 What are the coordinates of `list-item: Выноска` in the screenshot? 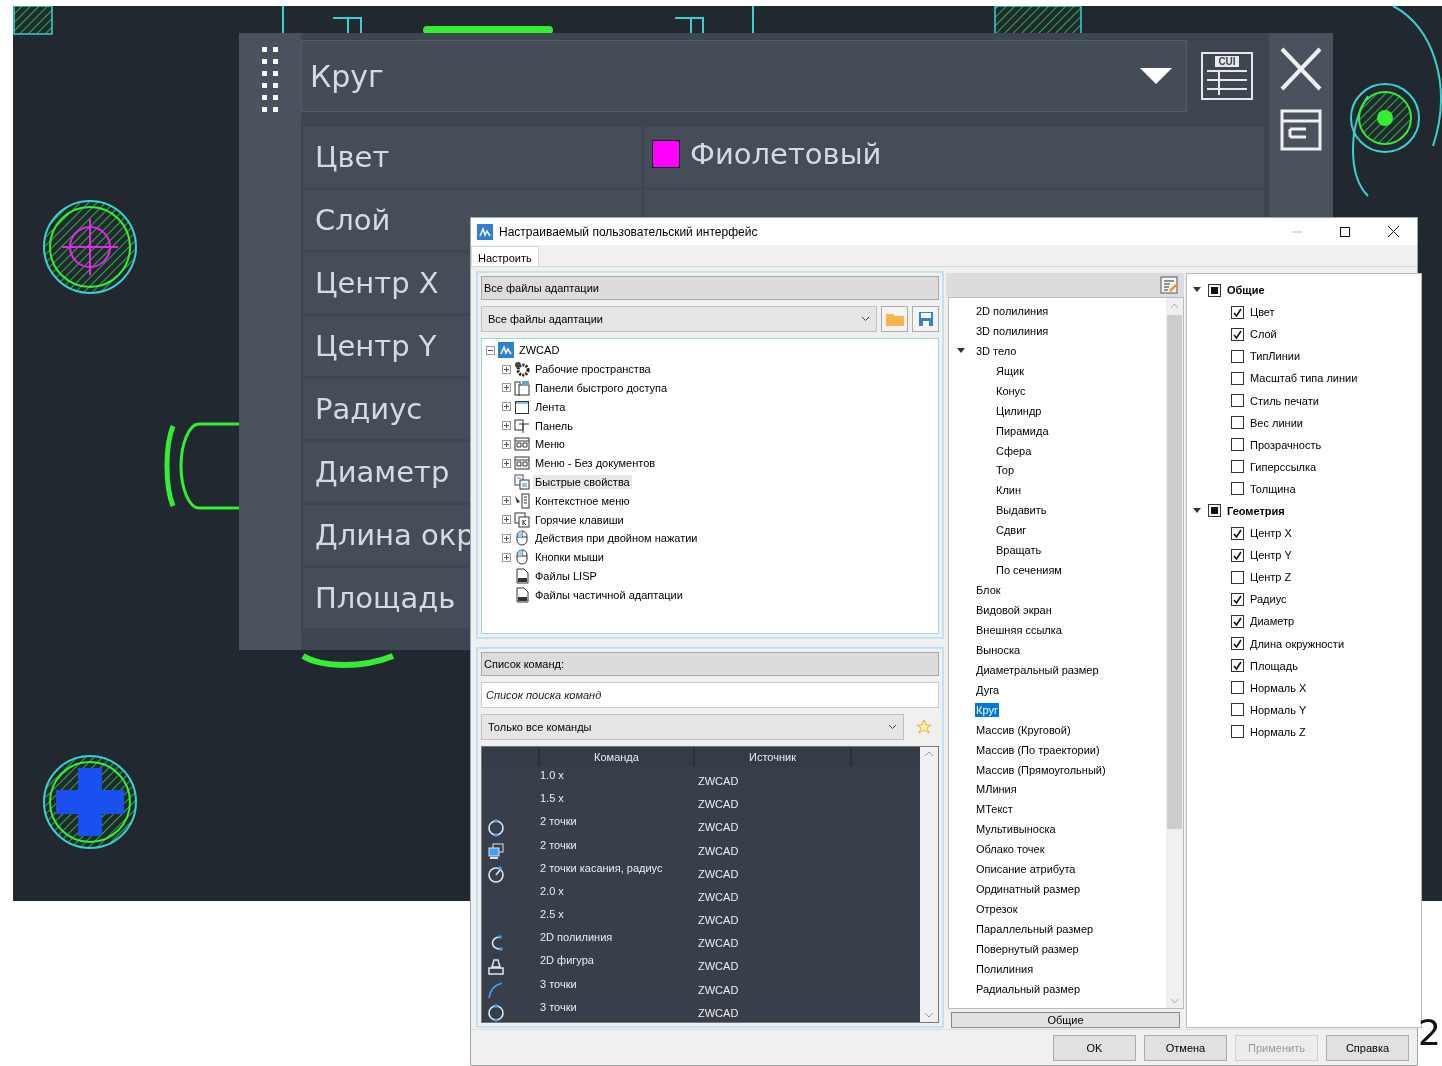 It's located at (998, 649).